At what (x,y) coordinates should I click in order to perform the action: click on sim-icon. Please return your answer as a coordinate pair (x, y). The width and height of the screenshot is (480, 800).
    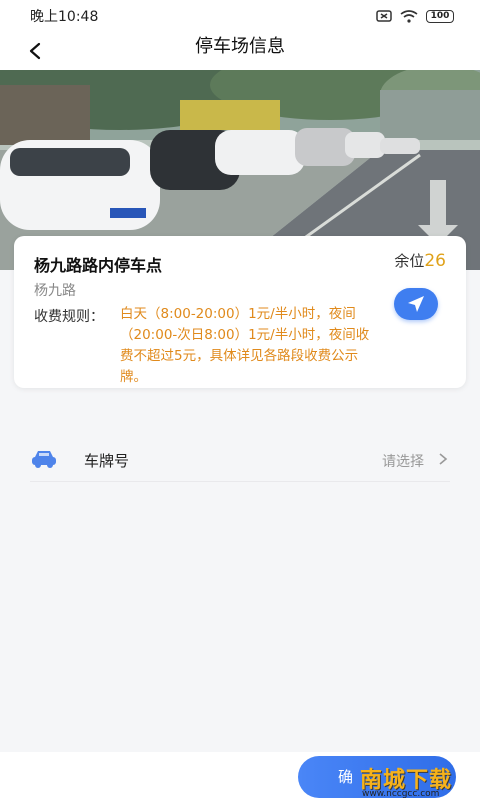
    Looking at the image, I should click on (384, 16).